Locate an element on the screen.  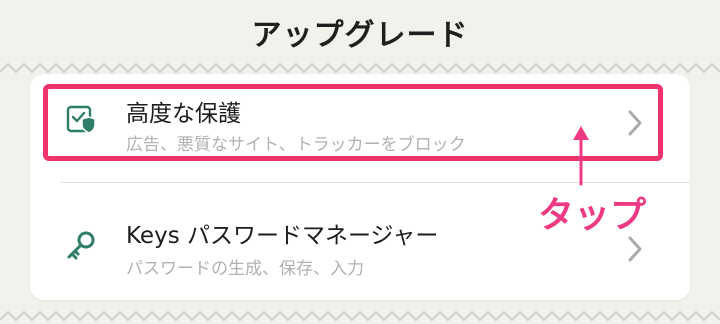
advanced-protection-title: 高度な保護 is located at coordinates (183, 114).